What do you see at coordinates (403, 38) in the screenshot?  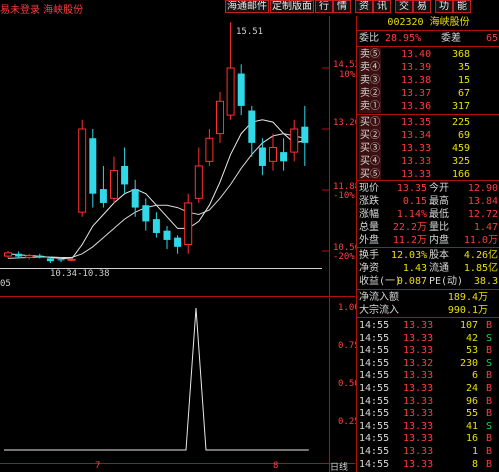 I see `weibi-value: 28.95%` at bounding box center [403, 38].